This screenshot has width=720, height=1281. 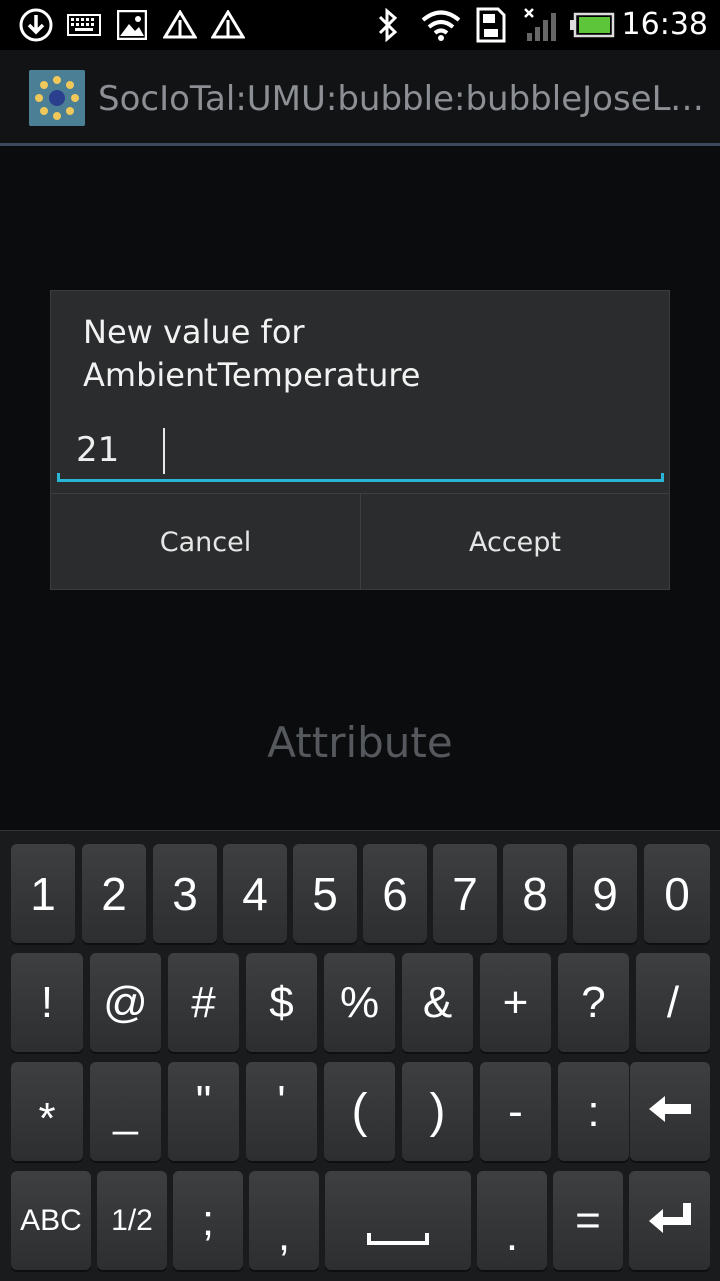 What do you see at coordinates (114, 893) in the screenshot?
I see `key-2: 2` at bounding box center [114, 893].